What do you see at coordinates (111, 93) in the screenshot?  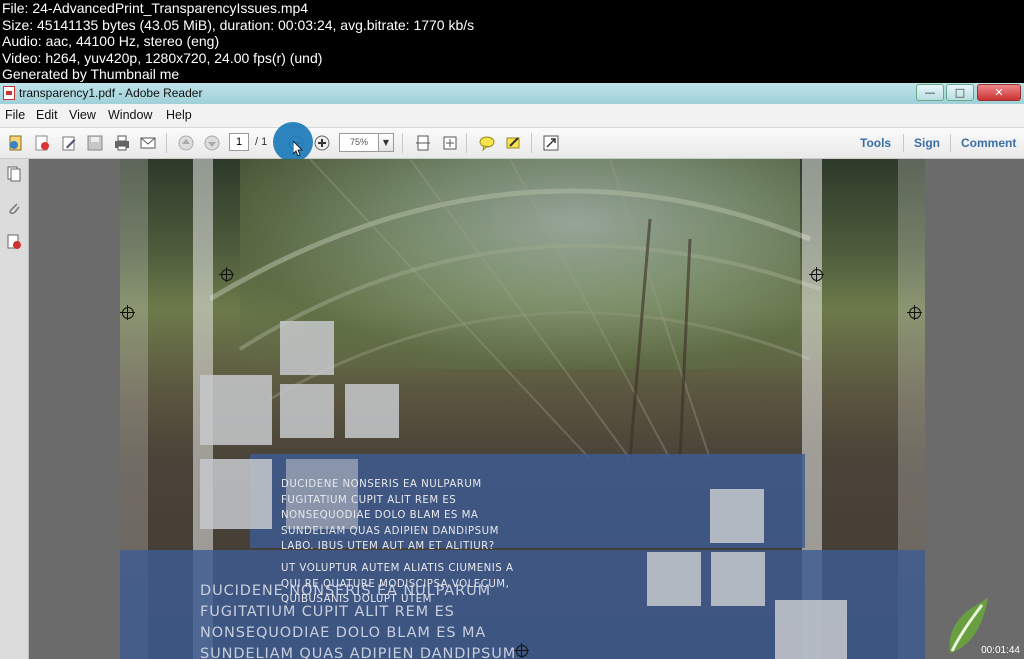 I see `window-title: transparency1.pdf - Adobe Reader` at bounding box center [111, 93].